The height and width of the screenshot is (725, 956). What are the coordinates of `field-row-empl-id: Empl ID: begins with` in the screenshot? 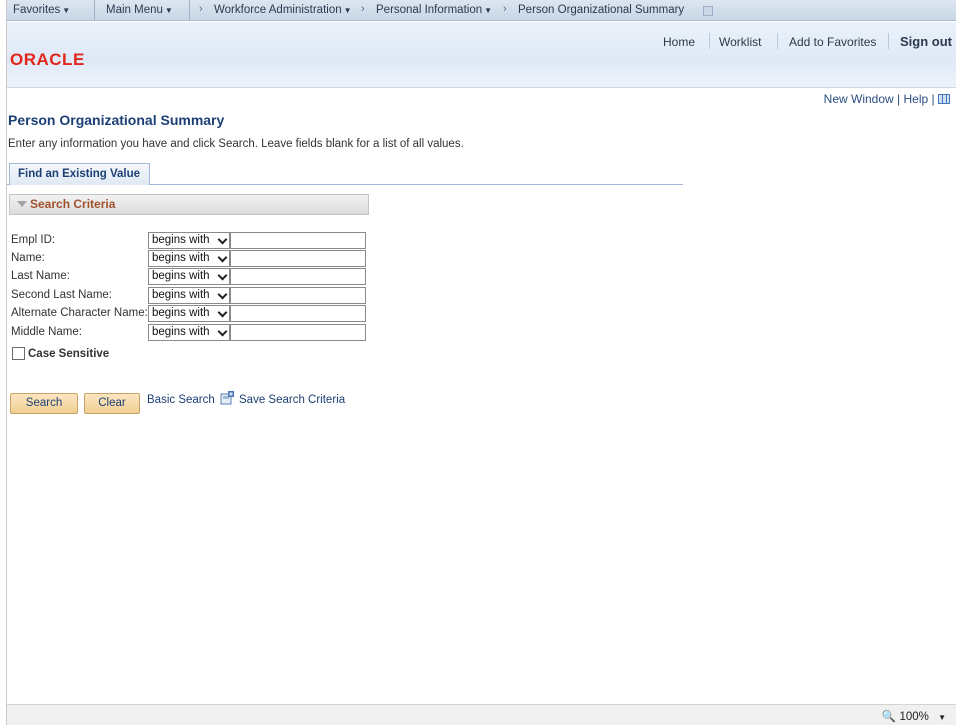 It's located at (217, 241).